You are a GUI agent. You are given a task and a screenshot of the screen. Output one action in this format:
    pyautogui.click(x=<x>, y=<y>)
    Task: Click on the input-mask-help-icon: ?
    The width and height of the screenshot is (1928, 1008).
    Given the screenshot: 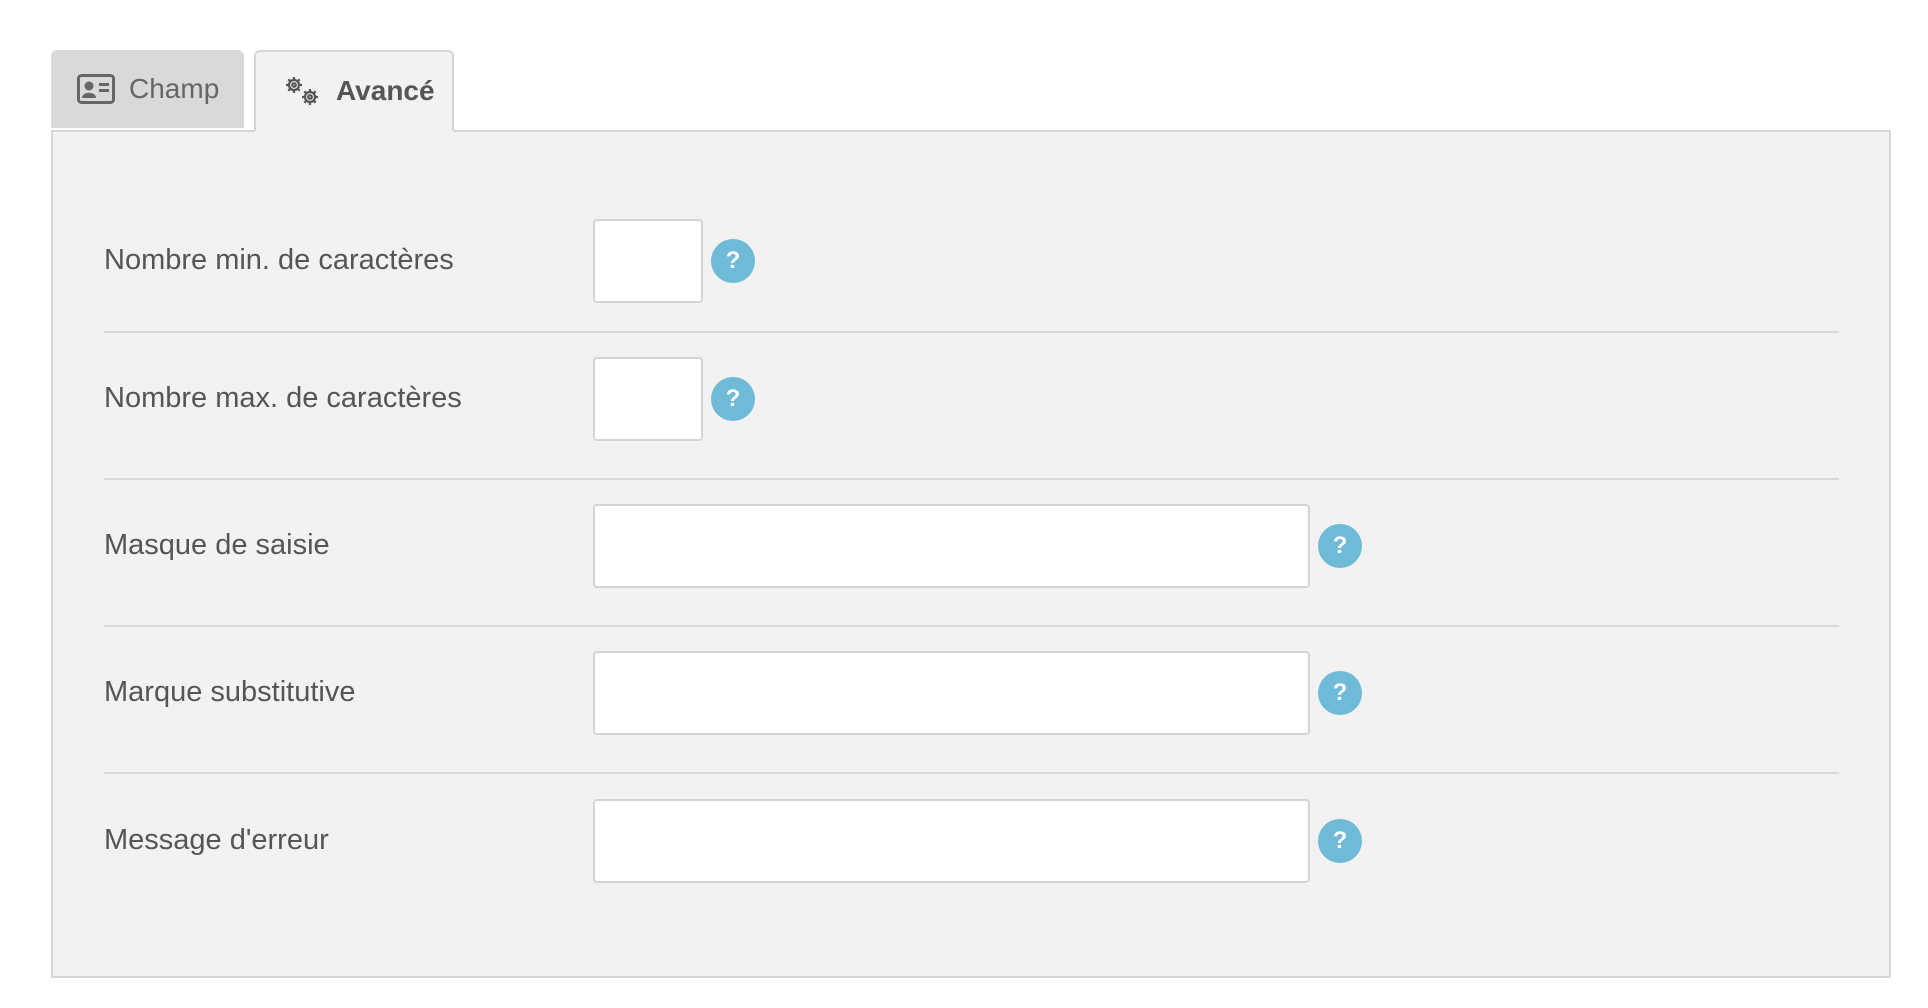 What is the action you would take?
    pyautogui.click(x=1340, y=545)
    